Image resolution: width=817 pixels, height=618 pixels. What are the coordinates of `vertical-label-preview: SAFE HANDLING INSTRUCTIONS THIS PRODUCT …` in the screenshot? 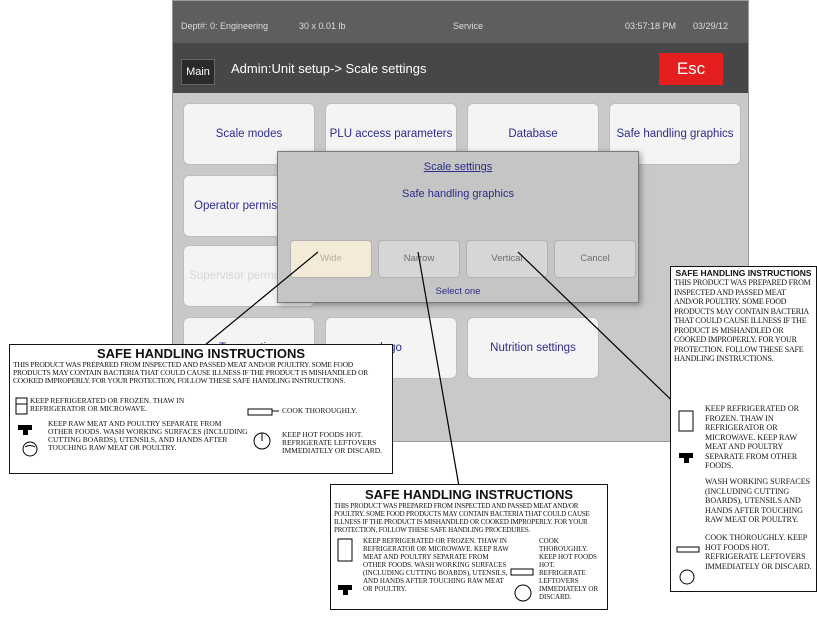 It's located at (743, 429).